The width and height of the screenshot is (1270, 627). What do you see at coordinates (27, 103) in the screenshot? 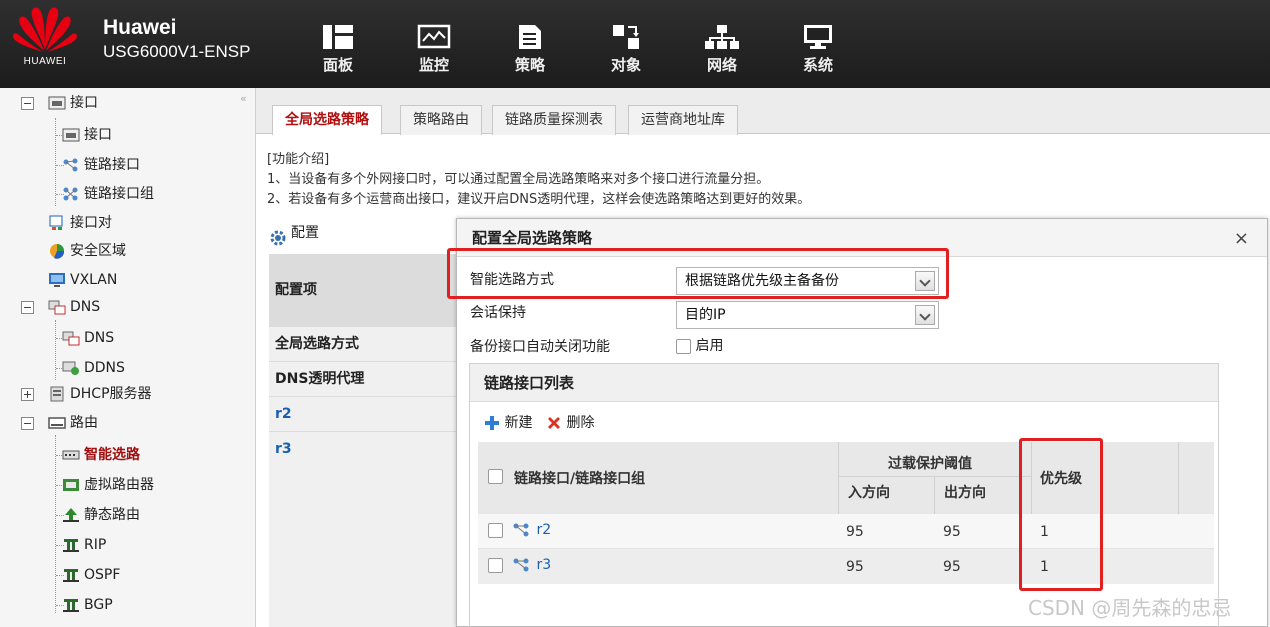
I see `collapse-interface-icon` at bounding box center [27, 103].